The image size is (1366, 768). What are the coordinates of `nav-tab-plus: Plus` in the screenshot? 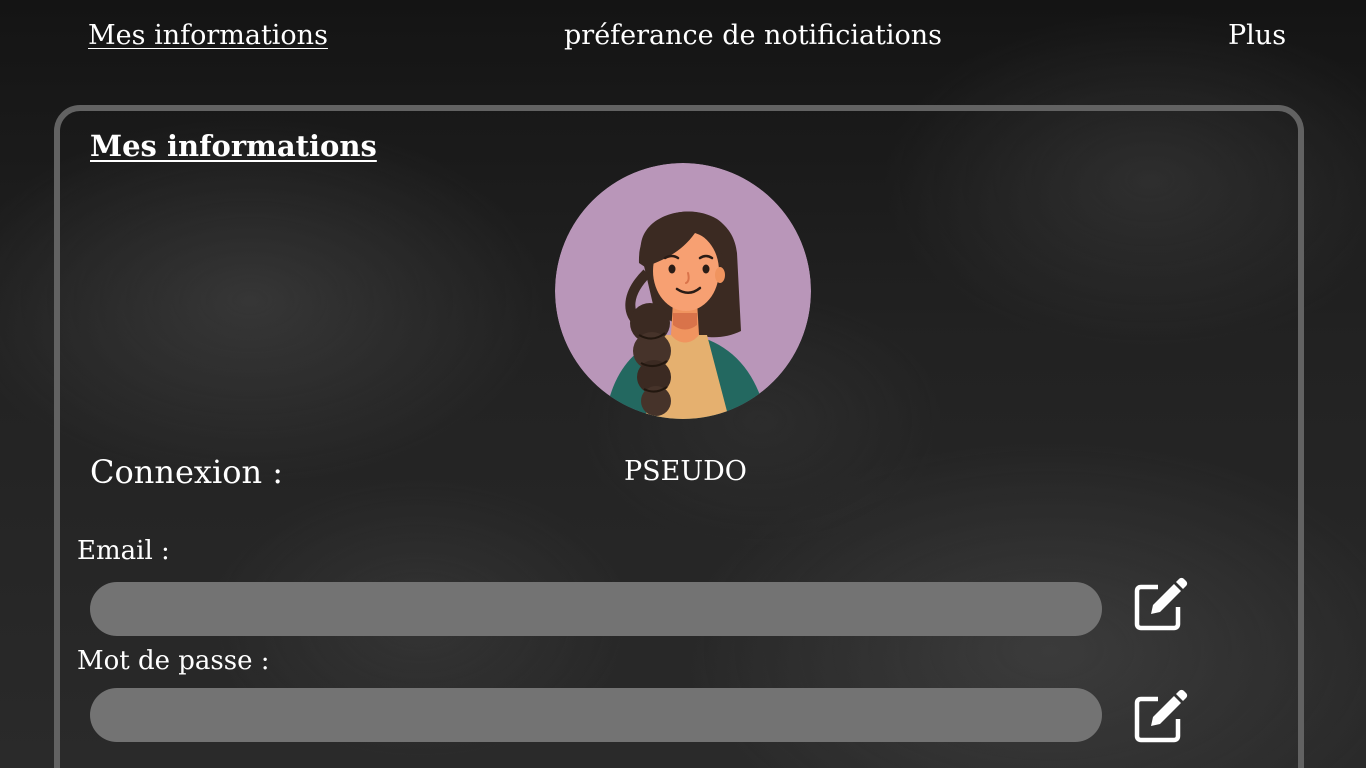 It's located at (1257, 36).